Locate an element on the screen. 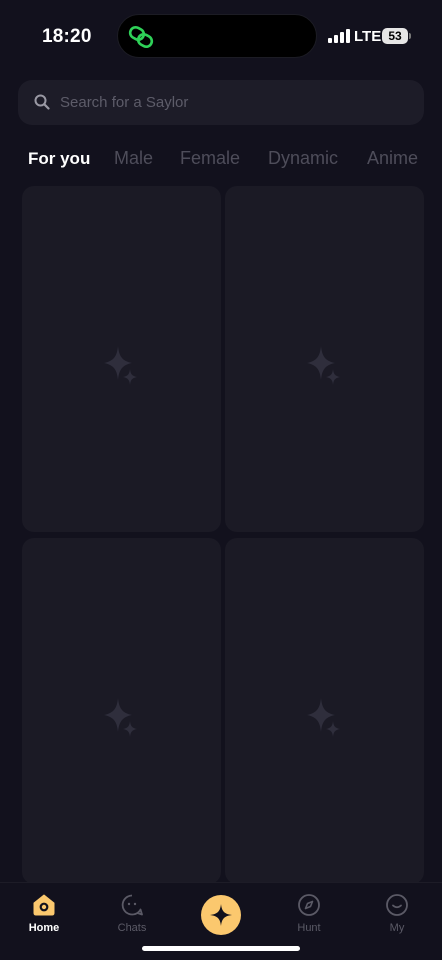 Image resolution: width=442 pixels, height=960 pixels. signal-icon is located at coordinates (339, 36).